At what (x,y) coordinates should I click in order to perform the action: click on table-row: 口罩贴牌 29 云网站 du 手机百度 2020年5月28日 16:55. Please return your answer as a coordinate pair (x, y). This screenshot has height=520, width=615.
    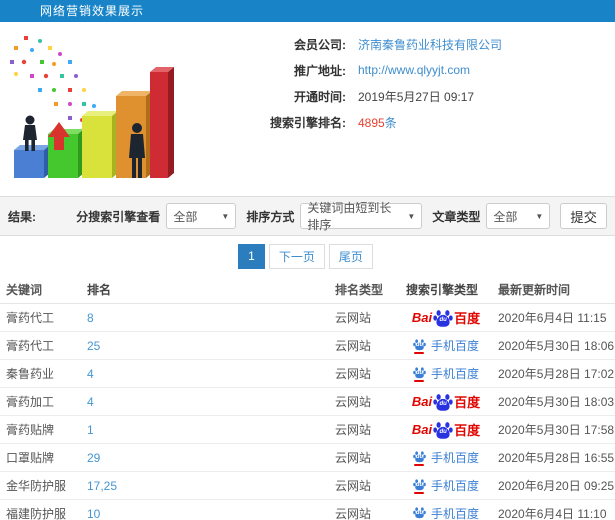
    Looking at the image, I should click on (307, 458).